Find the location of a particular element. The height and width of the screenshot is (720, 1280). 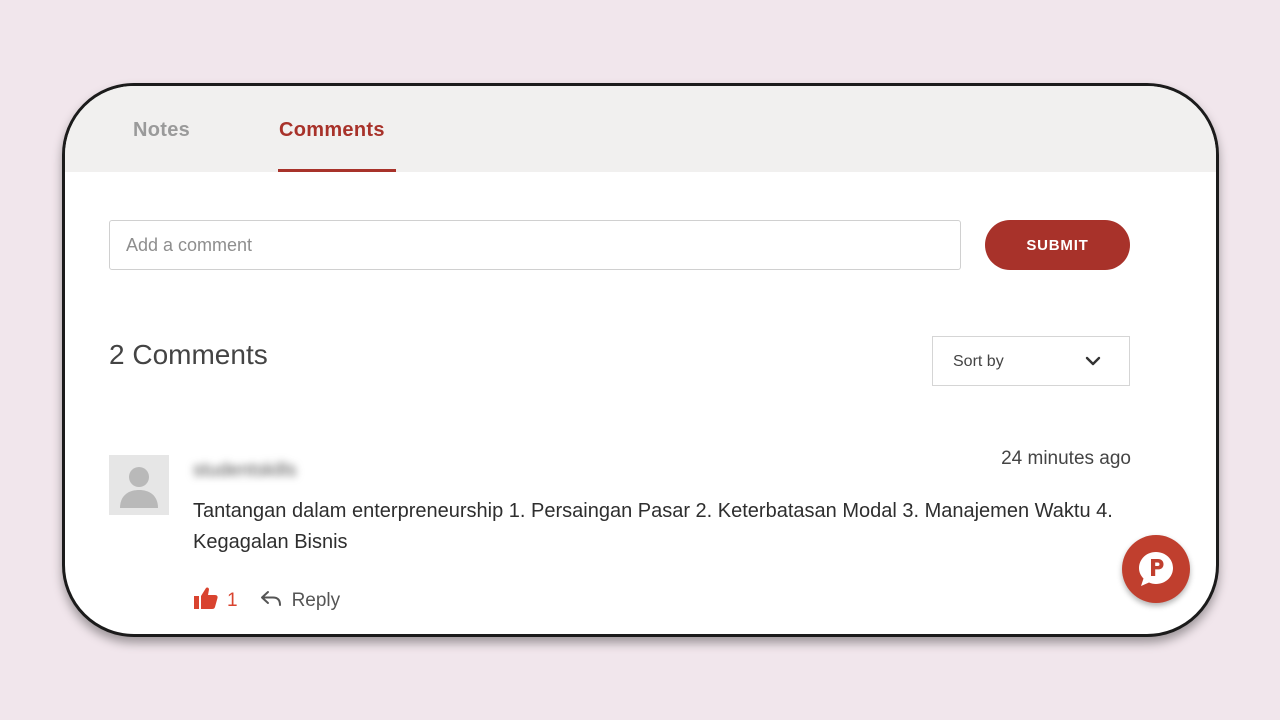

comments-count-heading: 2 Comments is located at coordinates (188, 354).